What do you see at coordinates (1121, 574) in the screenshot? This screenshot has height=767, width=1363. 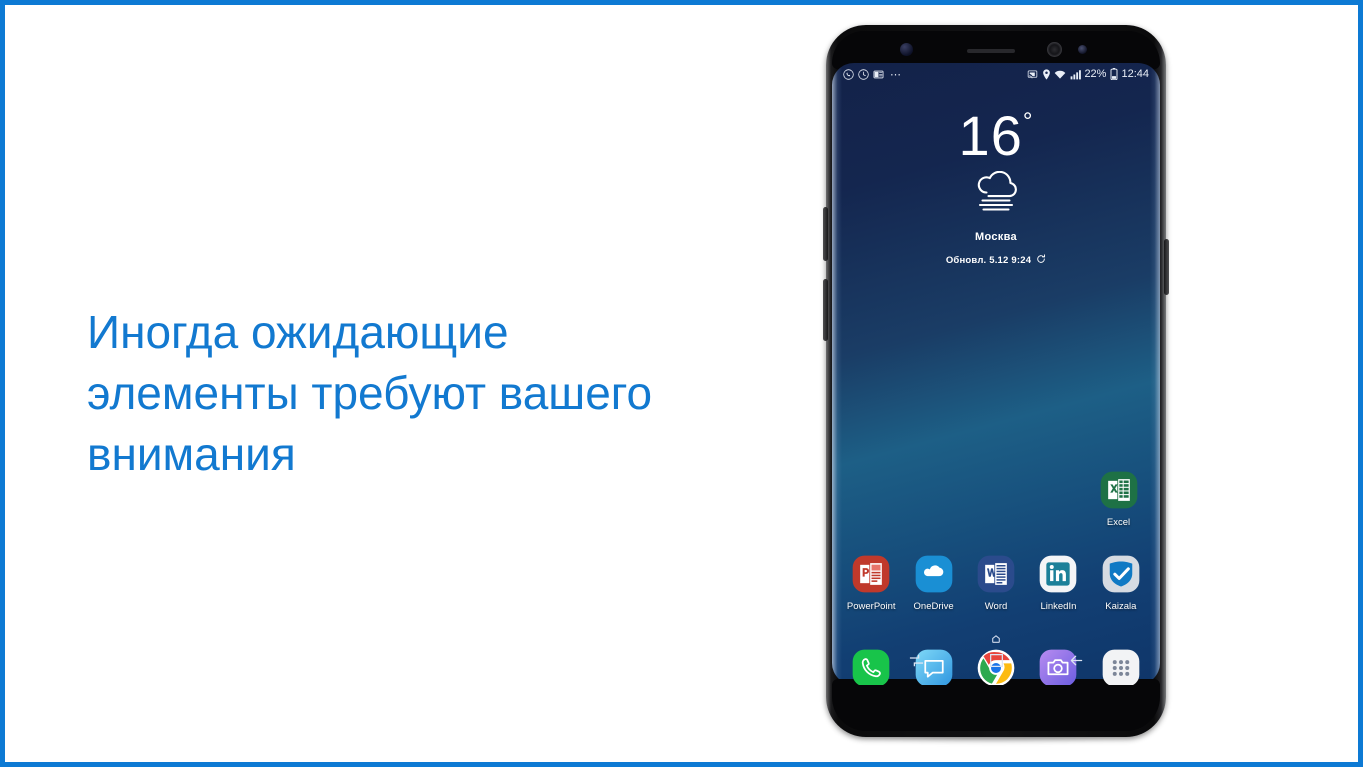 I see `kaizala-icon` at bounding box center [1121, 574].